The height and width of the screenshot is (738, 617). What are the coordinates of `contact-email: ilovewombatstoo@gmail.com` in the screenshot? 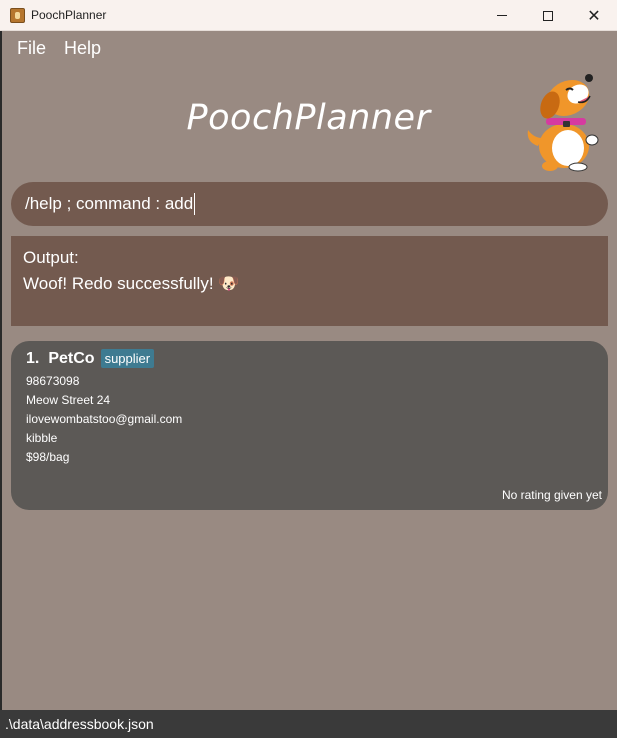 It's located at (104, 419).